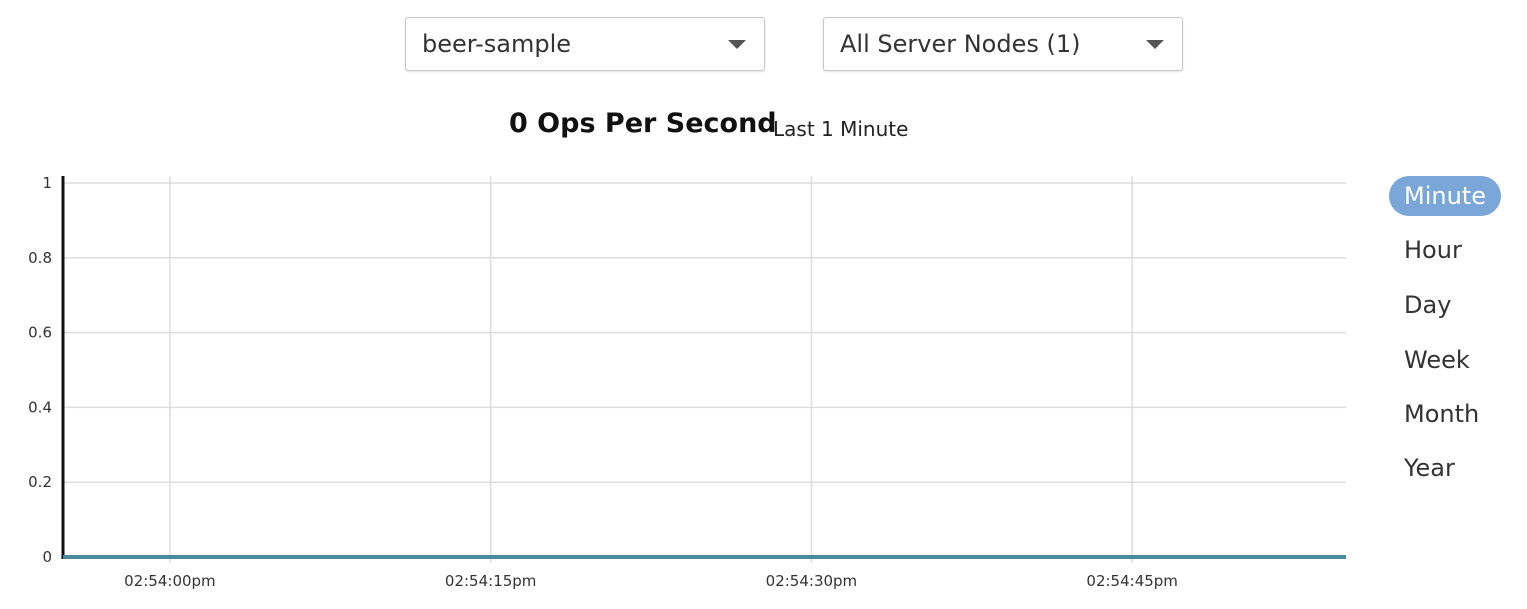 Image resolution: width=1527 pixels, height=609 pixels. Describe the element at coordinates (1132, 581) in the screenshot. I see `x-tick-label: 02:54:45pm` at that location.